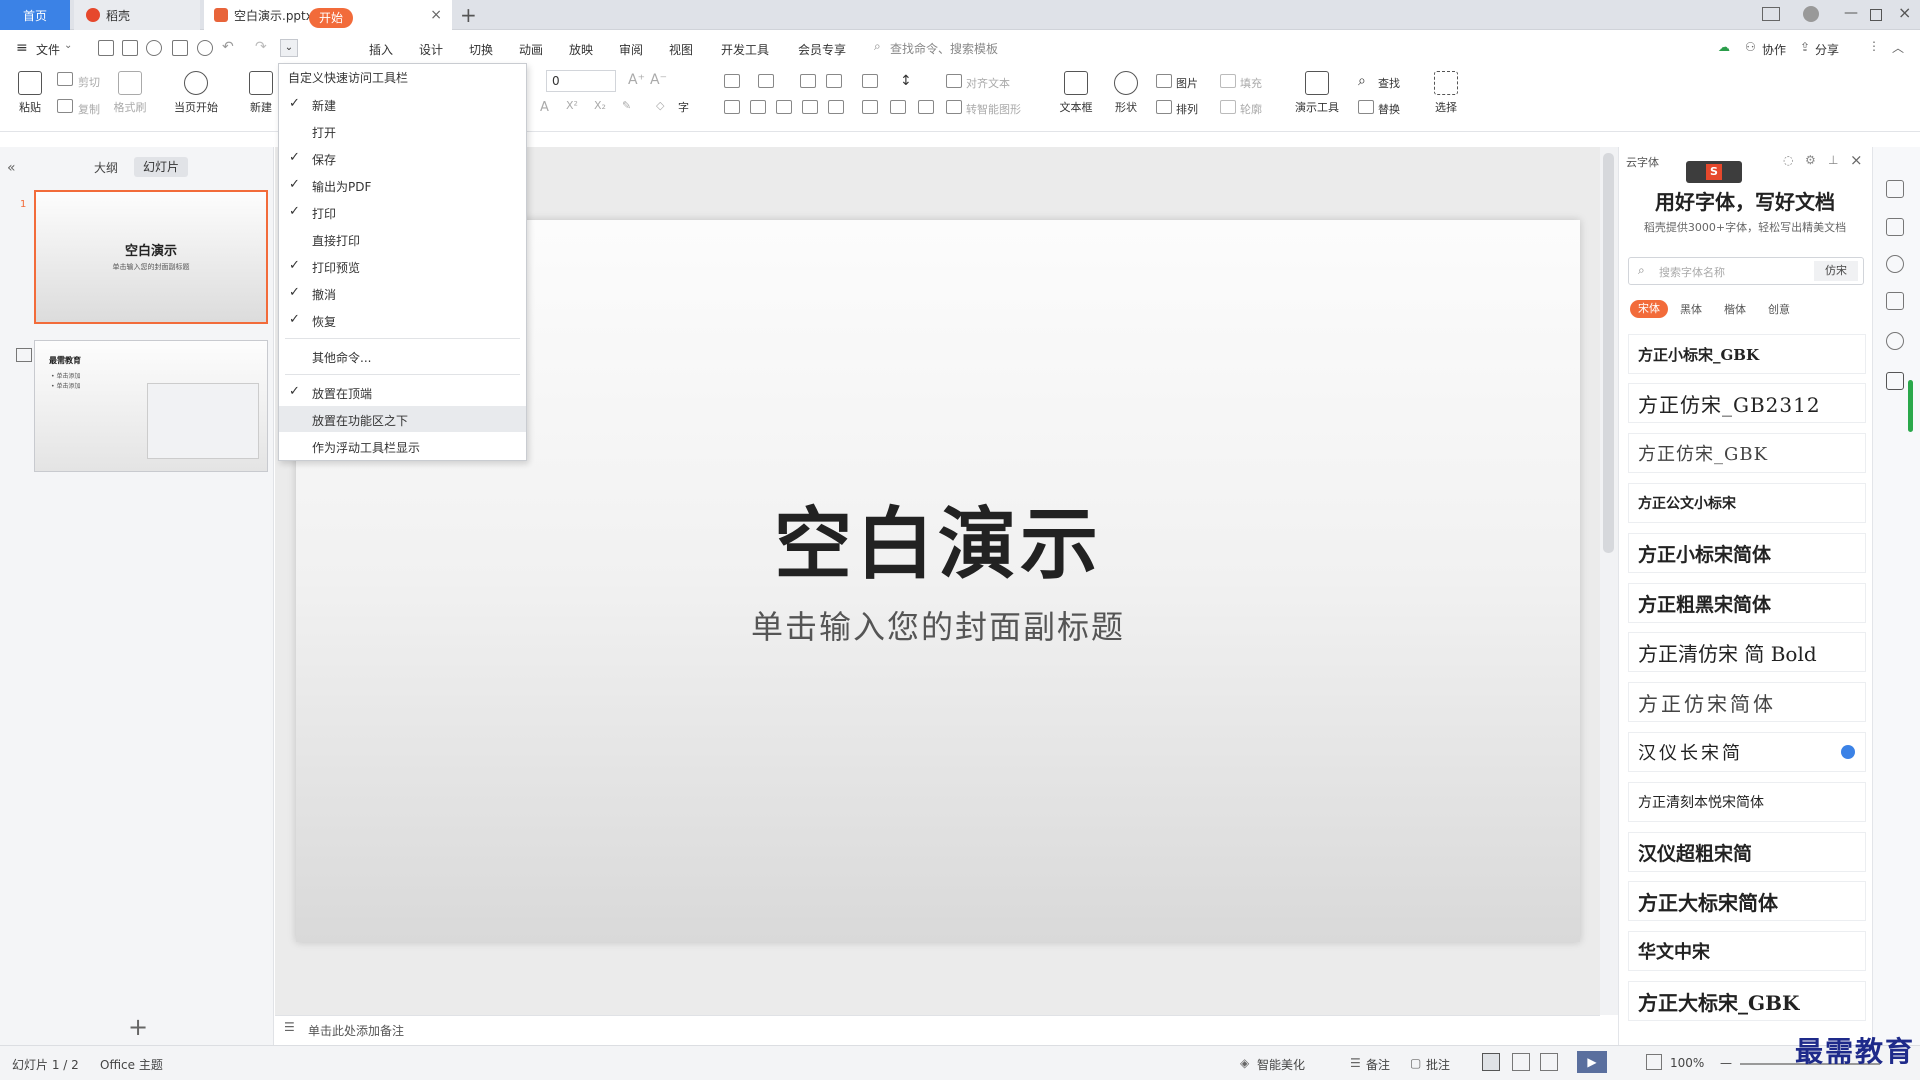 The width and height of the screenshot is (1920, 1080). Describe the element at coordinates (1549, 1062) in the screenshot. I see `reading-view-icon` at that location.